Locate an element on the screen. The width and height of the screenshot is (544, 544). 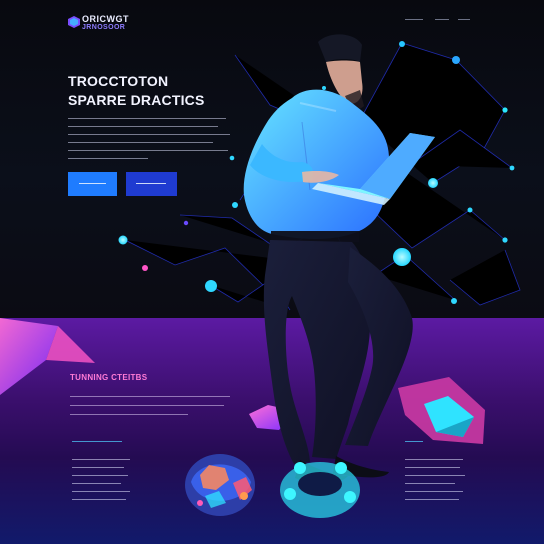
features-paragraph is located at coordinates (152, 409).